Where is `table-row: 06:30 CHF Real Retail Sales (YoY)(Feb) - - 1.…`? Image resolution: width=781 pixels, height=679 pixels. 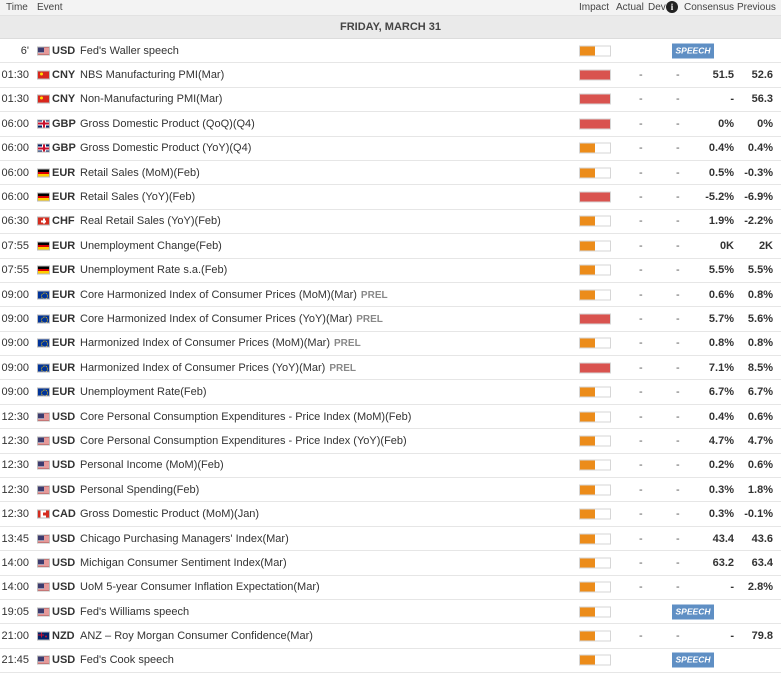
table-row: 06:30 CHF Real Retail Sales (YoY)(Feb) - - 1.… is located at coordinates (390, 222).